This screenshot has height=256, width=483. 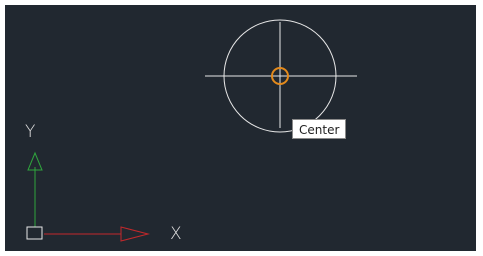 What do you see at coordinates (30, 132) in the screenshot?
I see `ucs-y-label: Y` at bounding box center [30, 132].